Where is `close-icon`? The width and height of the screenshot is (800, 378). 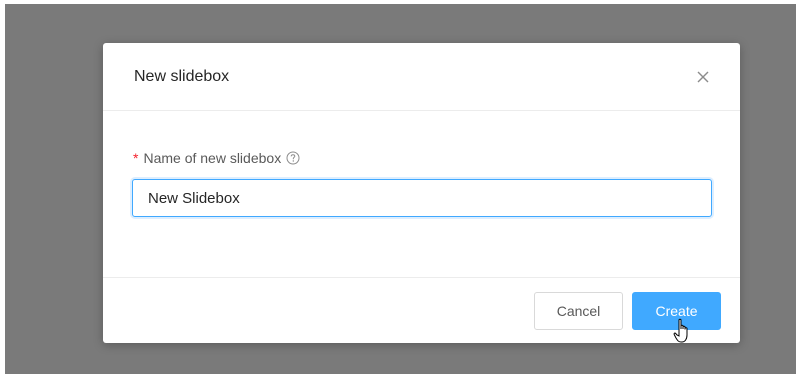
close-icon is located at coordinates (703, 77).